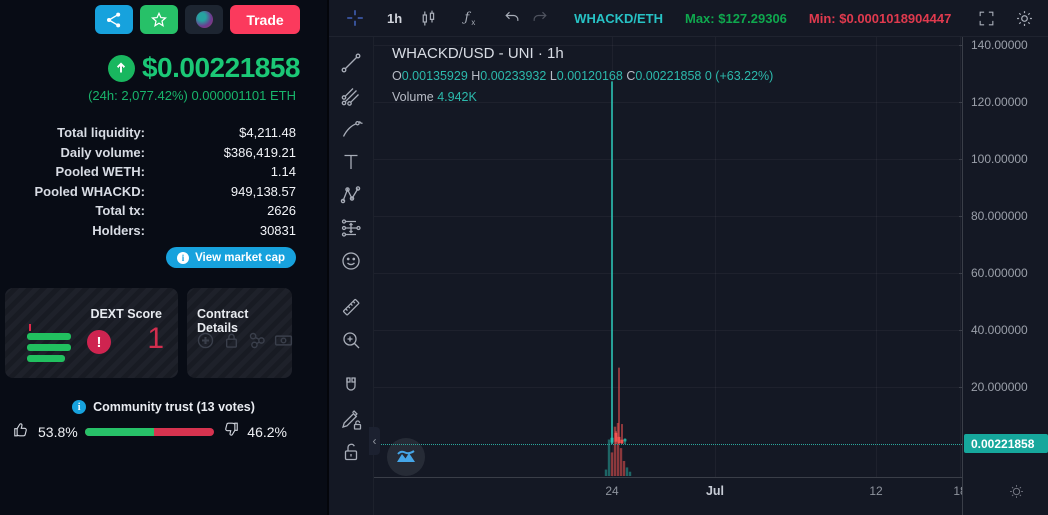  I want to click on redo-button, so click(540, 18).